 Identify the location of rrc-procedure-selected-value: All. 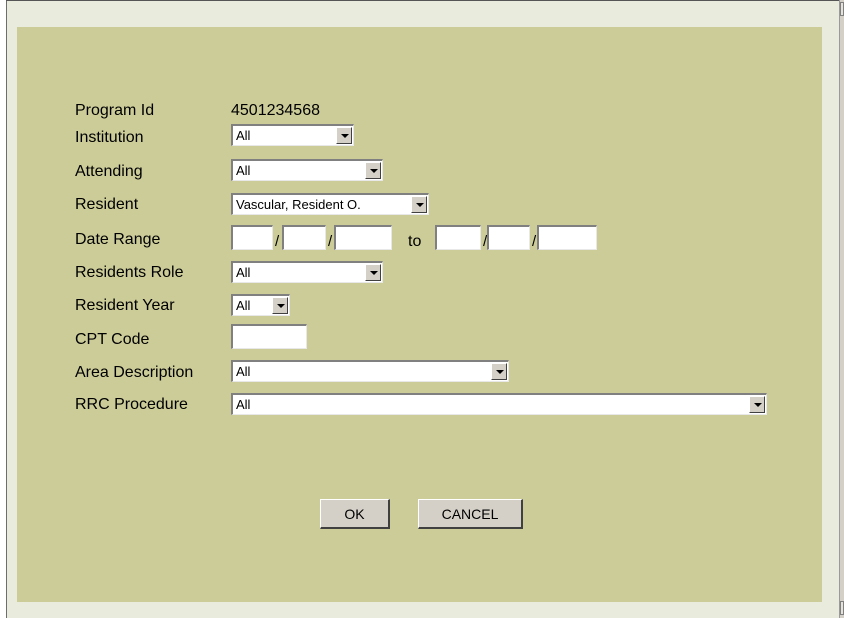
(243, 404).